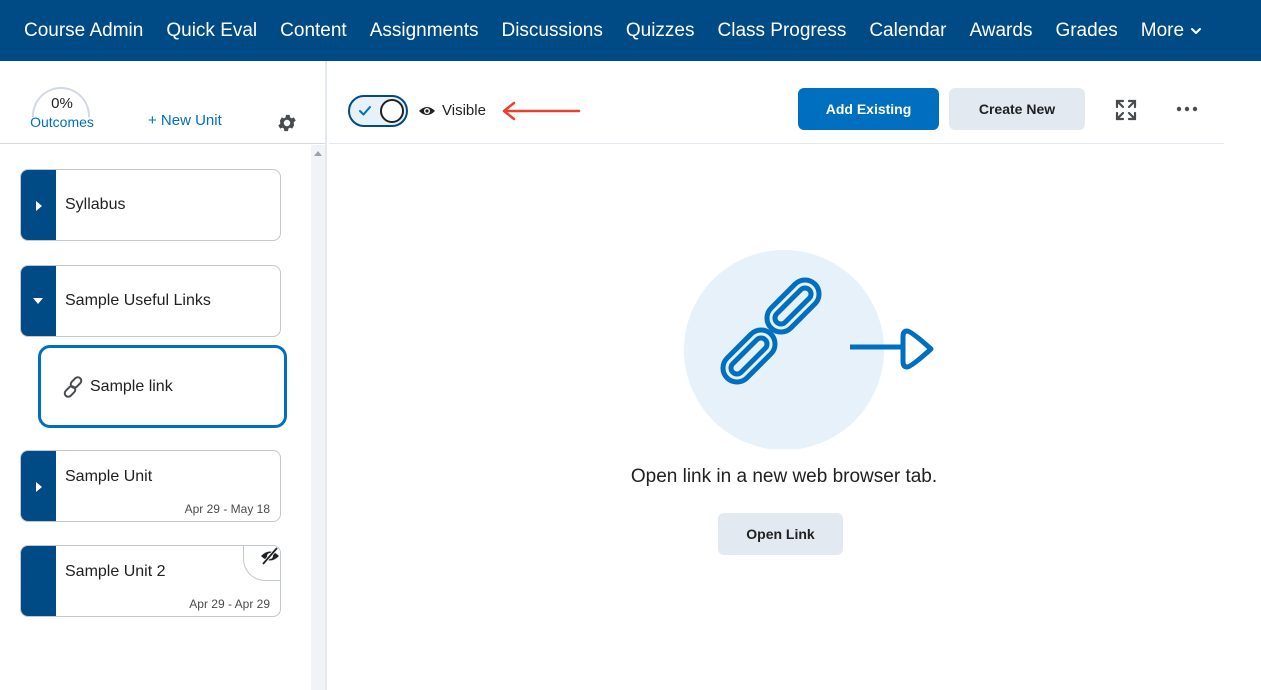 Image resolution: width=1261 pixels, height=690 pixels. I want to click on annotation-arrow-icon, so click(541, 111).